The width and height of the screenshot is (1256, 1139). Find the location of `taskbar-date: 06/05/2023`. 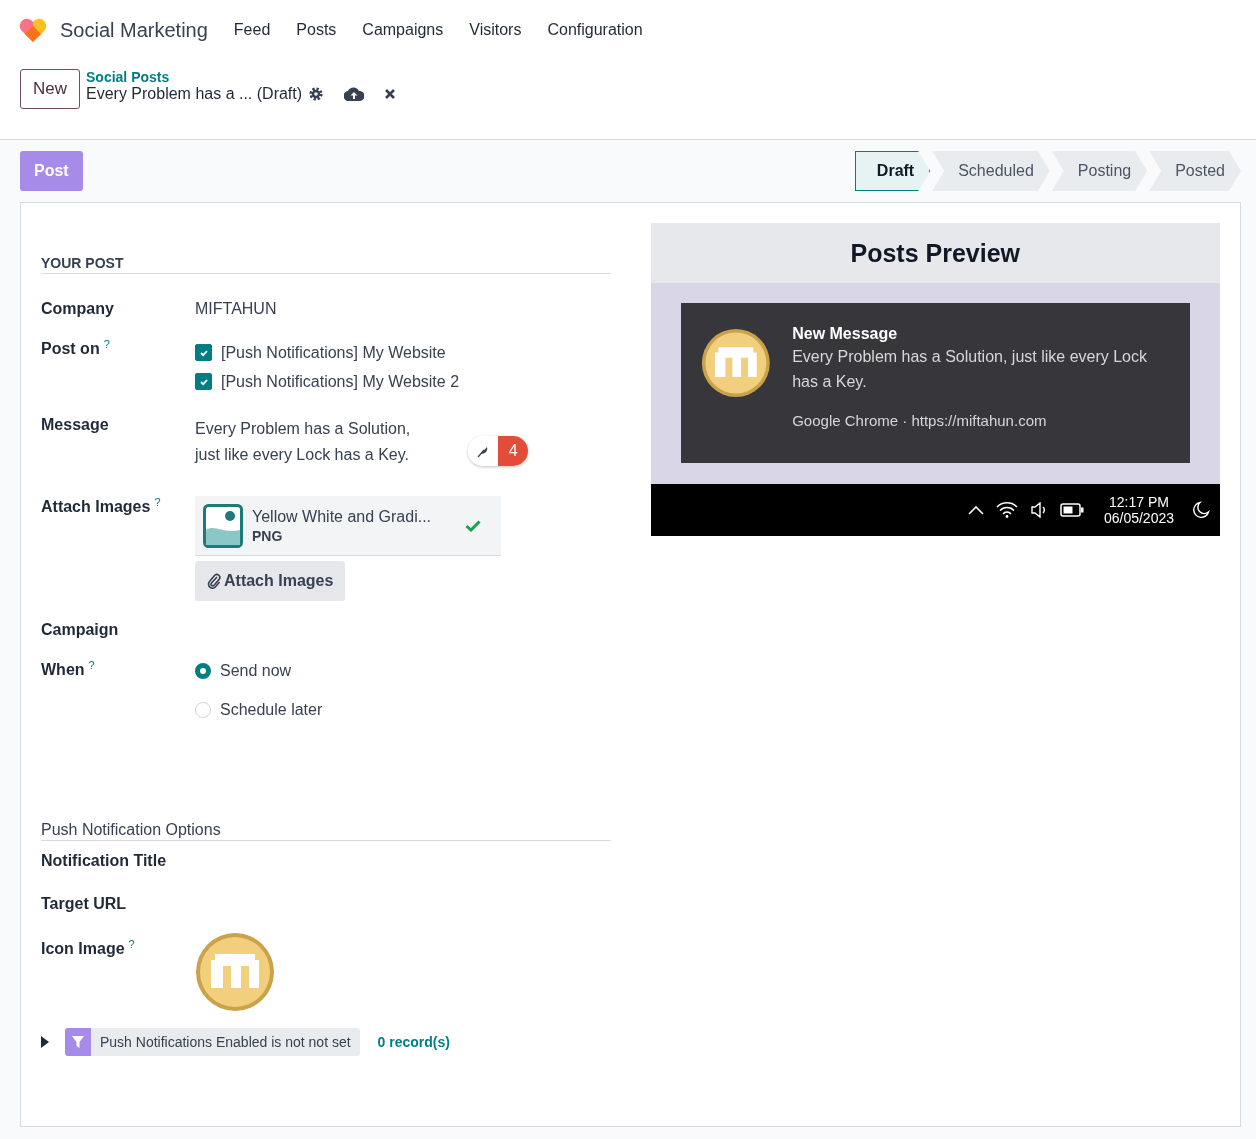

taskbar-date: 06/05/2023 is located at coordinates (1138, 518).